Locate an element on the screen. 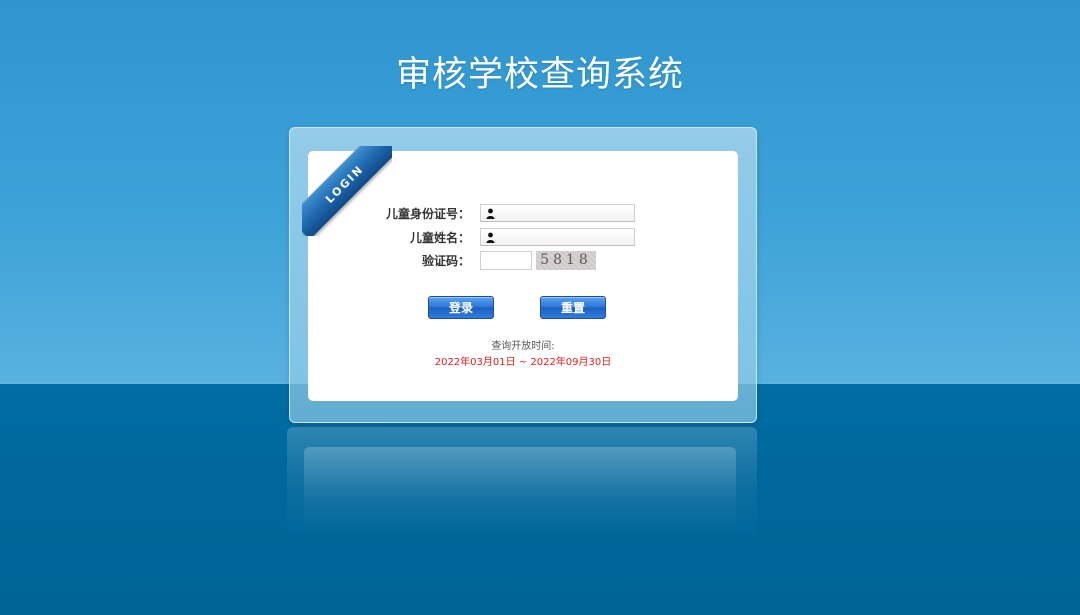  captcha-row: 验证码： 5818 is located at coordinates (483, 260).